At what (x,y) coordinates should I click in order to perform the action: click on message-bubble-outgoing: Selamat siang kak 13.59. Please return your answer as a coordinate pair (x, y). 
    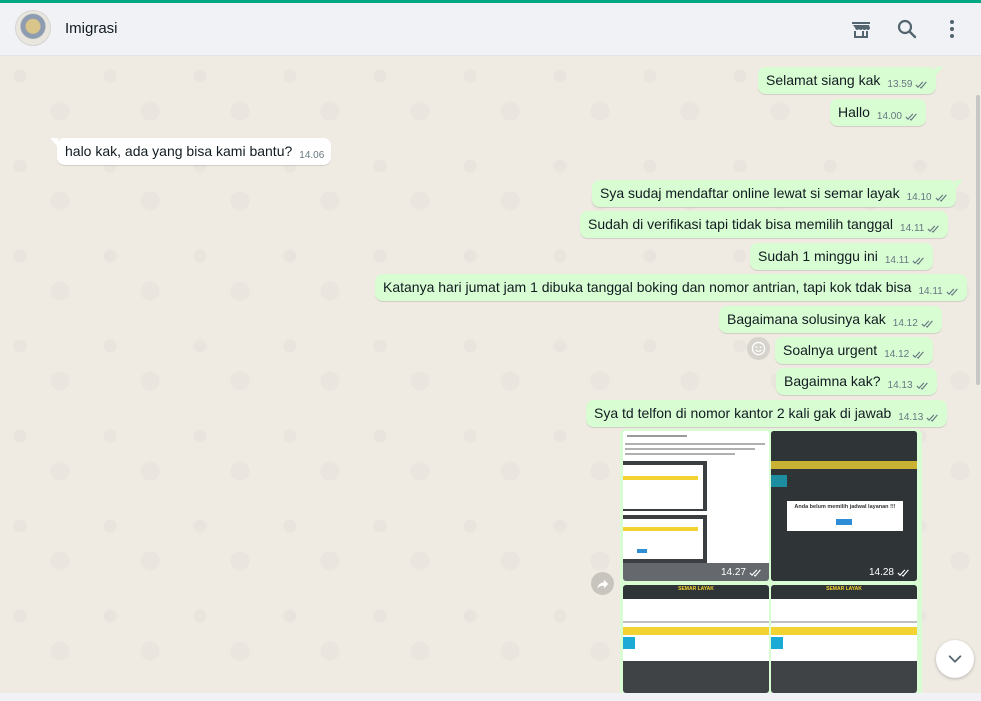
    Looking at the image, I should click on (851, 80).